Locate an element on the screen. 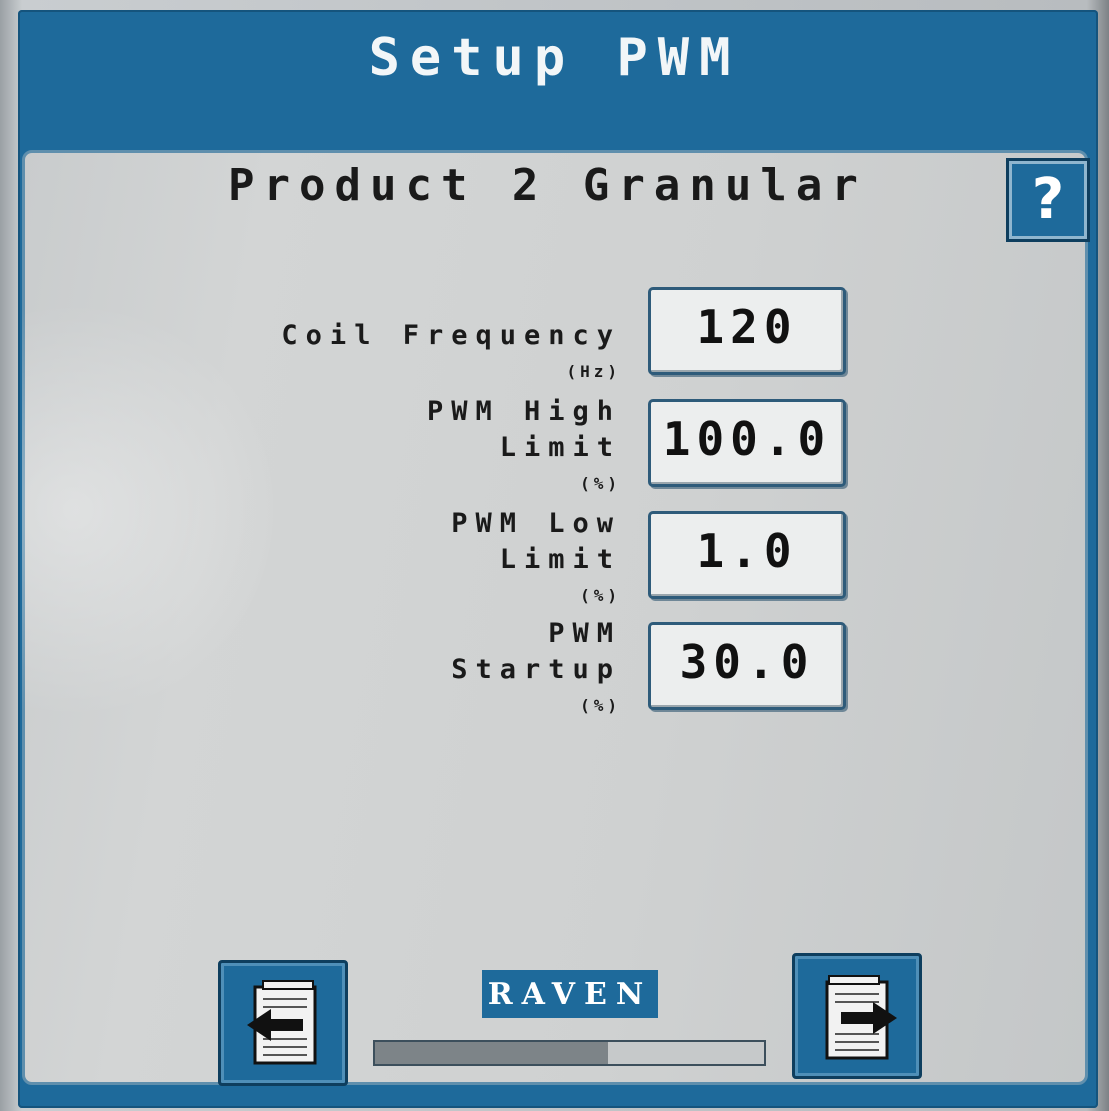 The width and height of the screenshot is (1109, 1111). pwm-startup-label: PWM Startup is located at coordinates (536, 652).